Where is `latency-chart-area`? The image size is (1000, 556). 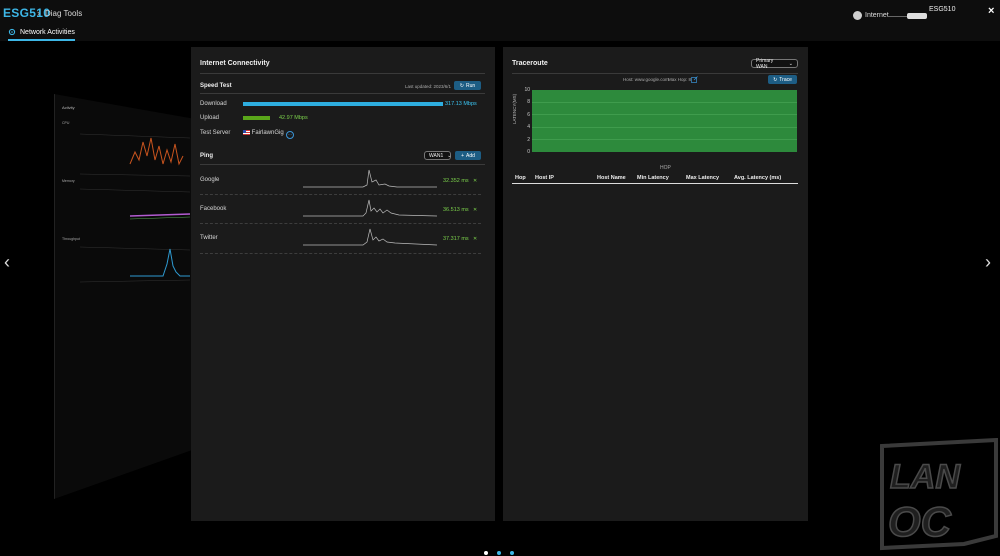 latency-chart-area is located at coordinates (664, 121).